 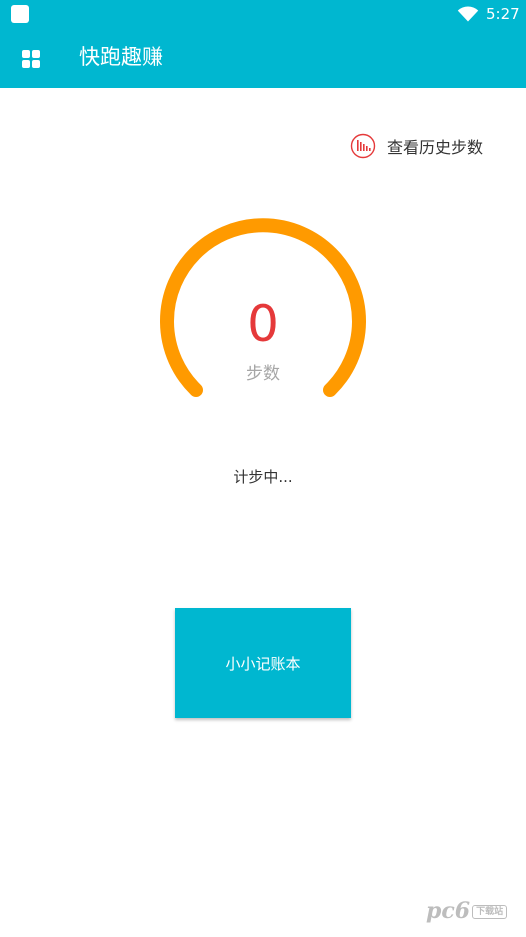 I want to click on watermark-badge: 下载站, so click(x=490, y=912).